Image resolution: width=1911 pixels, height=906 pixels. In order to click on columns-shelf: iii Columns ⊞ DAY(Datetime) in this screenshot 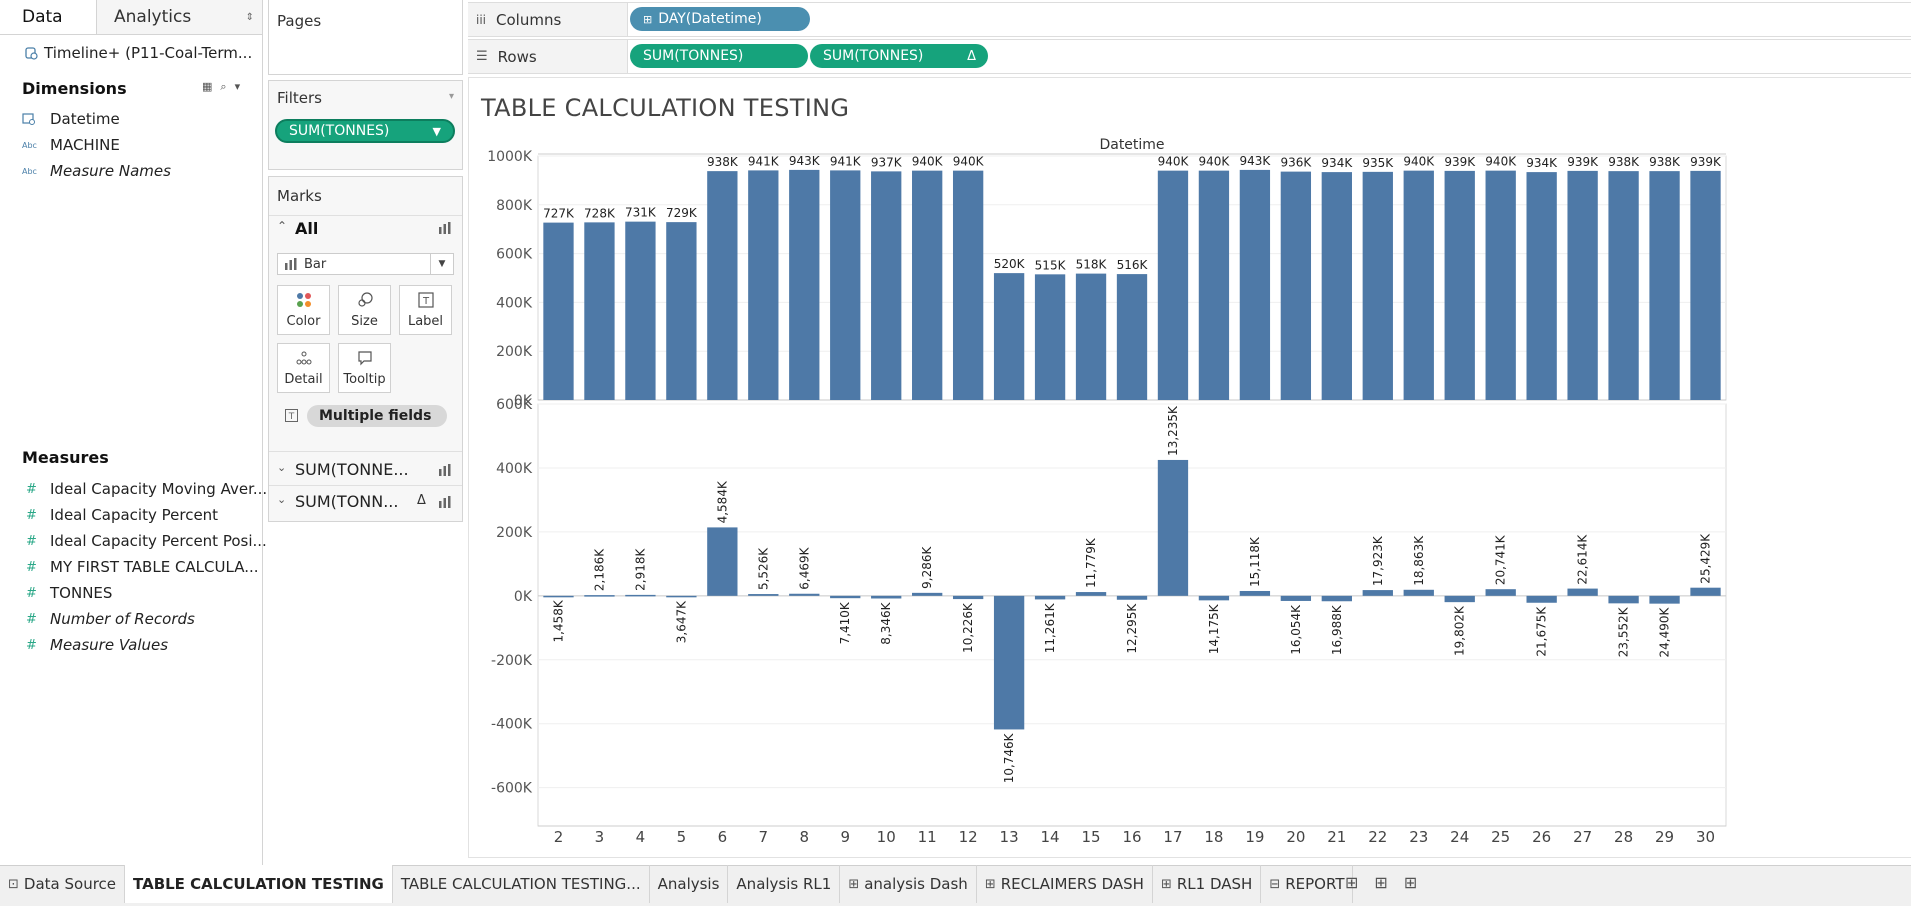, I will do `click(1189, 19)`.